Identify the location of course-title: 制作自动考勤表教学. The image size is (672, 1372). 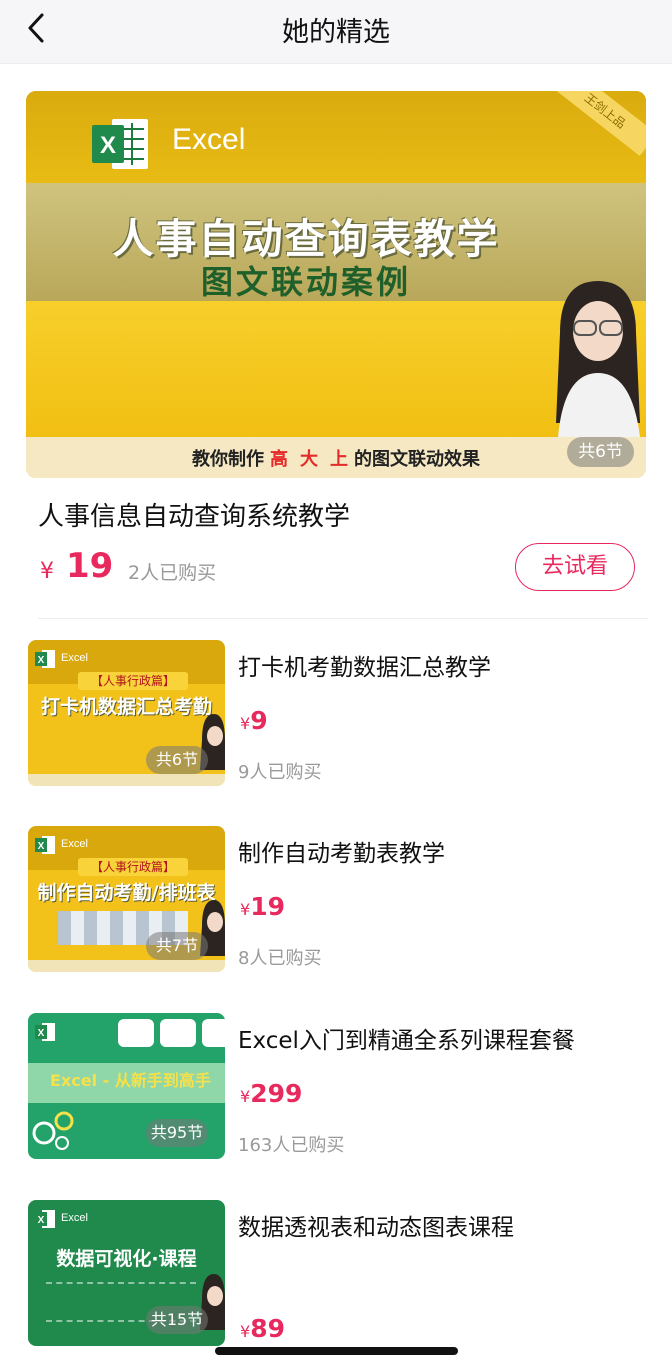
(341, 854).